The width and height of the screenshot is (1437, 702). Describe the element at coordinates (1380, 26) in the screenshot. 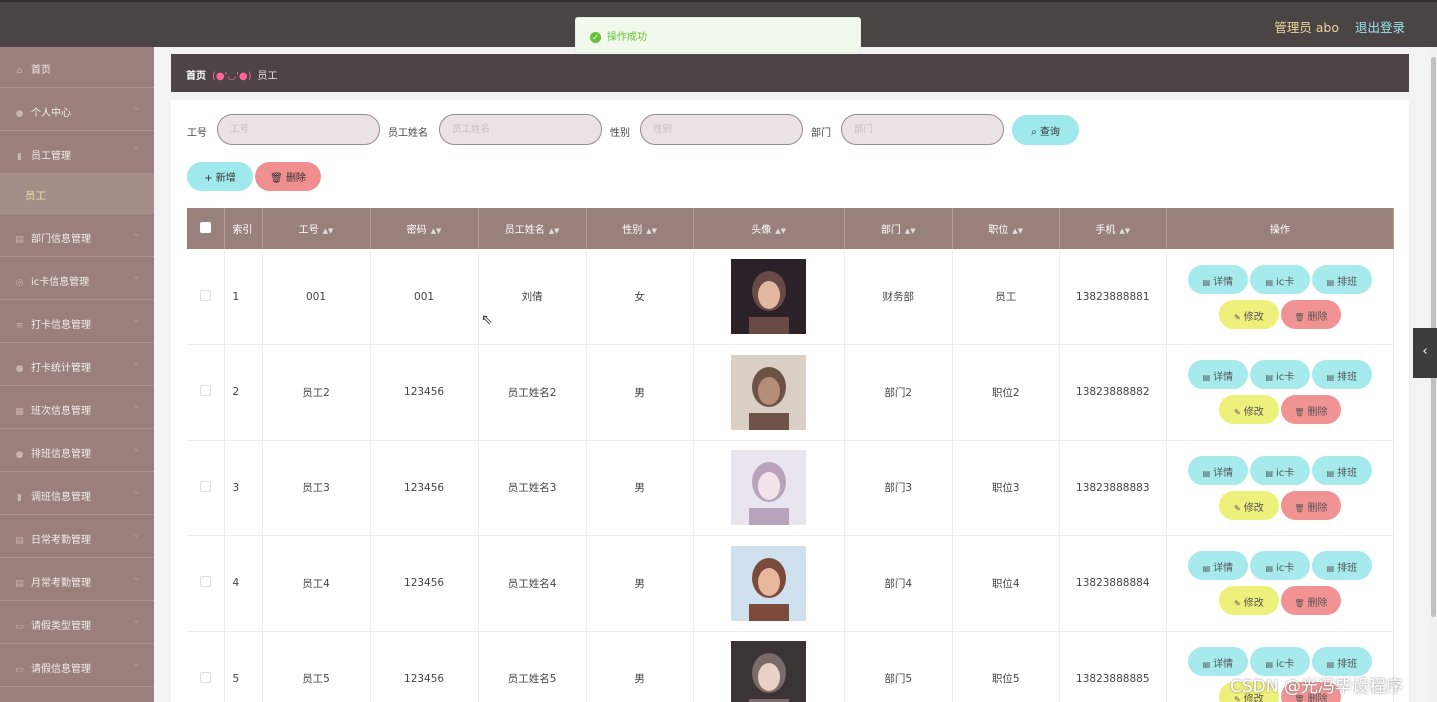

I see `logout-link: 退出登录` at that location.